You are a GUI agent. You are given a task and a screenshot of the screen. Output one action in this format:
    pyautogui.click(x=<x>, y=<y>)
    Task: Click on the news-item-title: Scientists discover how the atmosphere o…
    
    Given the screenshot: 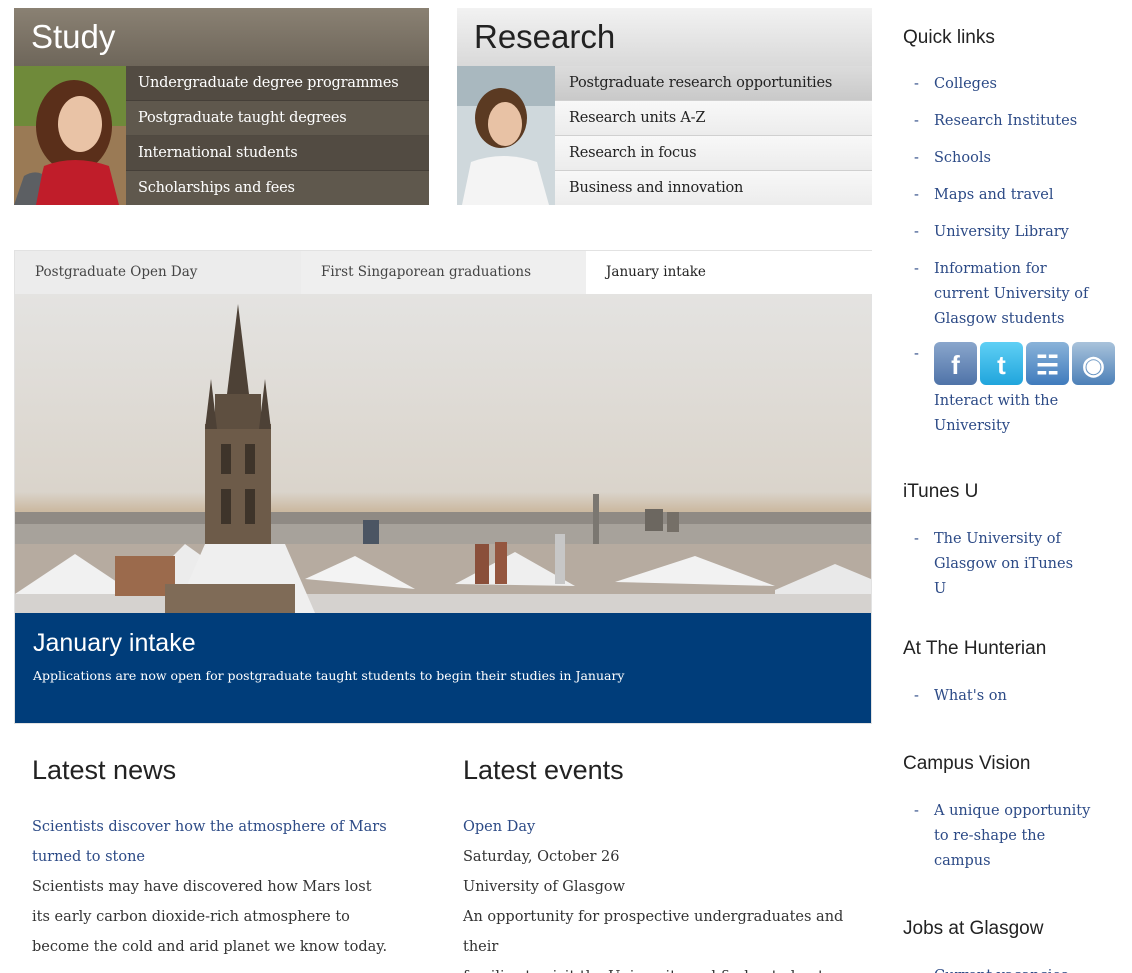 What is the action you would take?
    pyautogui.click(x=237, y=842)
    